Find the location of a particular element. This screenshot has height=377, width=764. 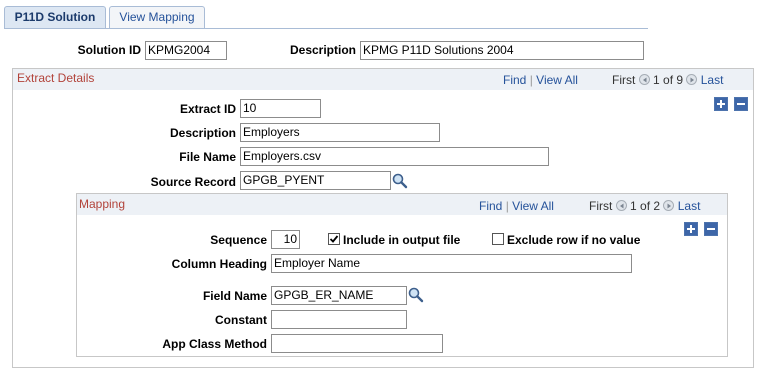

mapping-last-link: Last is located at coordinates (689, 206).